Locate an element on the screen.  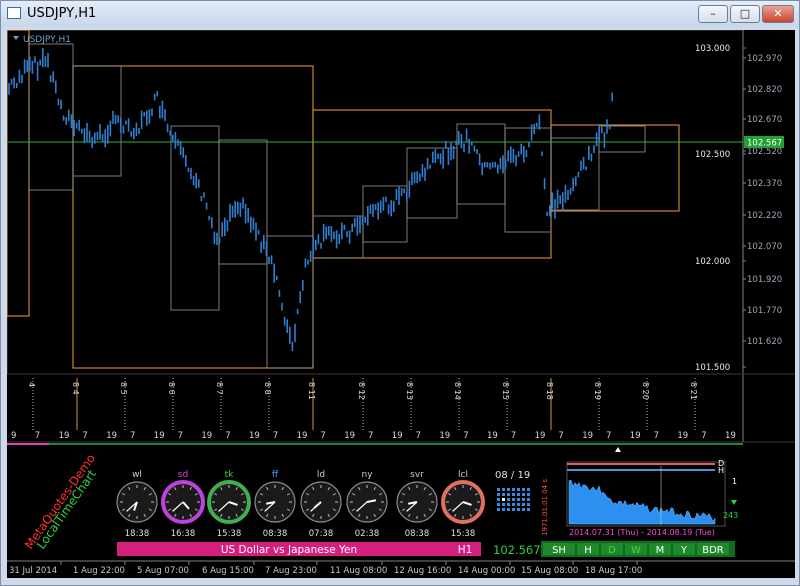
day-marker-label: 8 11 is located at coordinates (311, 391).